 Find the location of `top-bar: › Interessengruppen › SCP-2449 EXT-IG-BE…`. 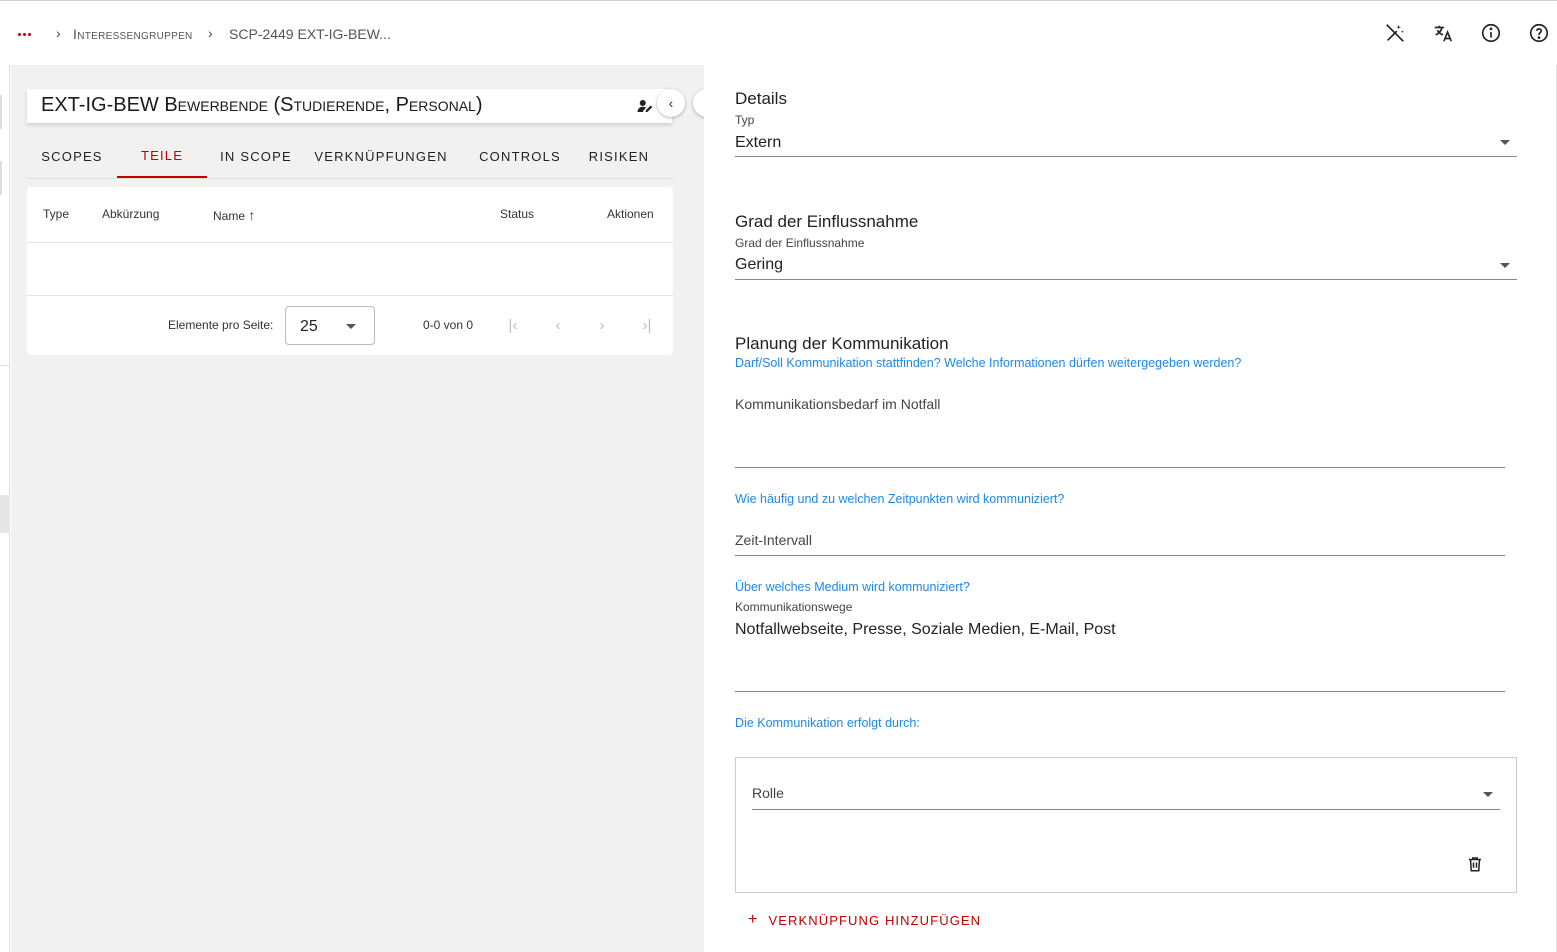

top-bar: › Interessengruppen › SCP-2449 EXT-IG-BE… is located at coordinates (778, 32).